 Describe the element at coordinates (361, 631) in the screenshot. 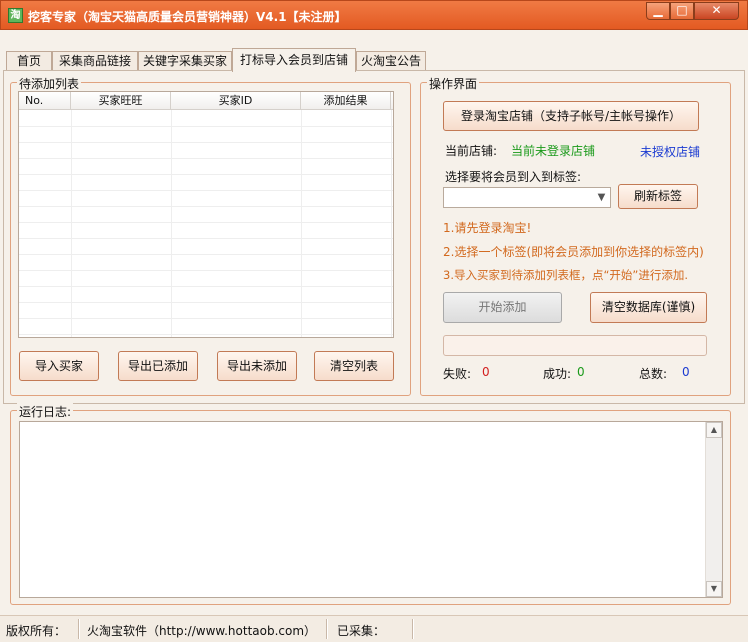

I see `collected-label: 已采集：` at that location.